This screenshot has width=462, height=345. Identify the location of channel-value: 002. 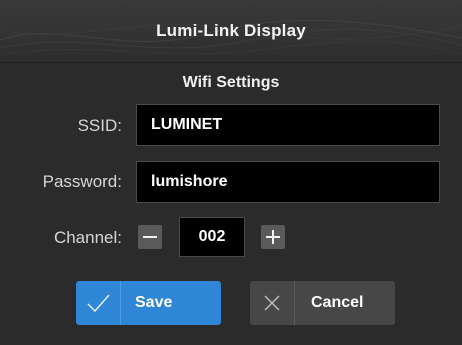
(212, 237).